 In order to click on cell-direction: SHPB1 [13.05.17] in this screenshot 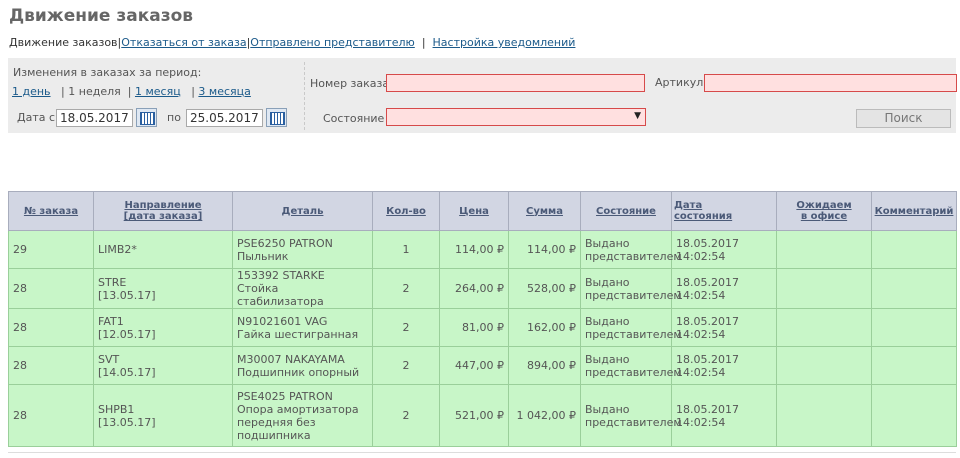, I will do `click(163, 415)`.